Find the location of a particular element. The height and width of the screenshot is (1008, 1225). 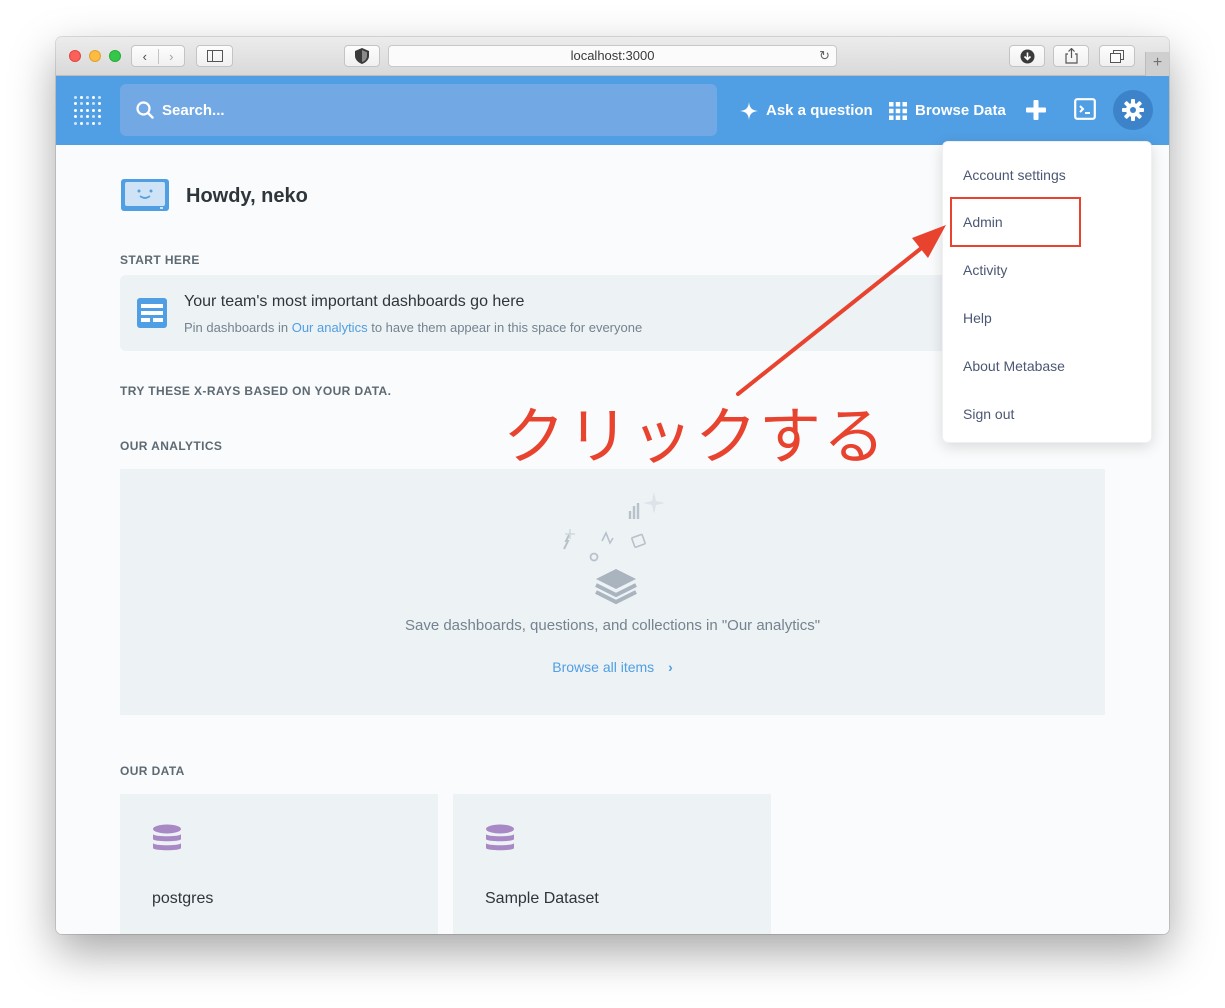

menu-item-help: Help is located at coordinates (977, 318).